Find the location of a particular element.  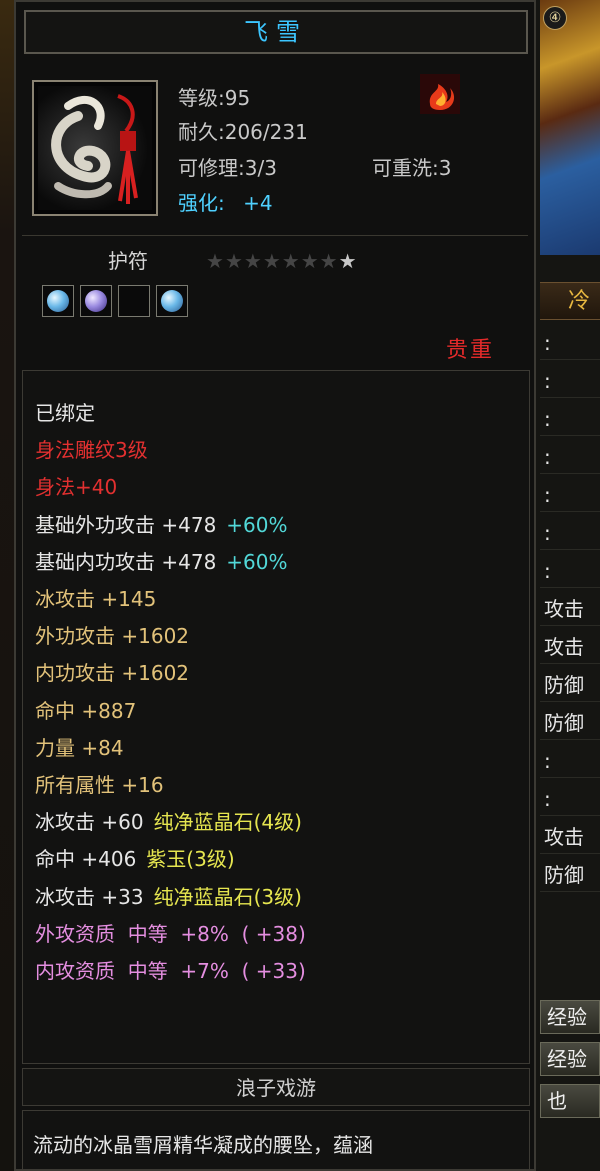

star-rating: ★★★★★★★★ is located at coordinates (282, 261).